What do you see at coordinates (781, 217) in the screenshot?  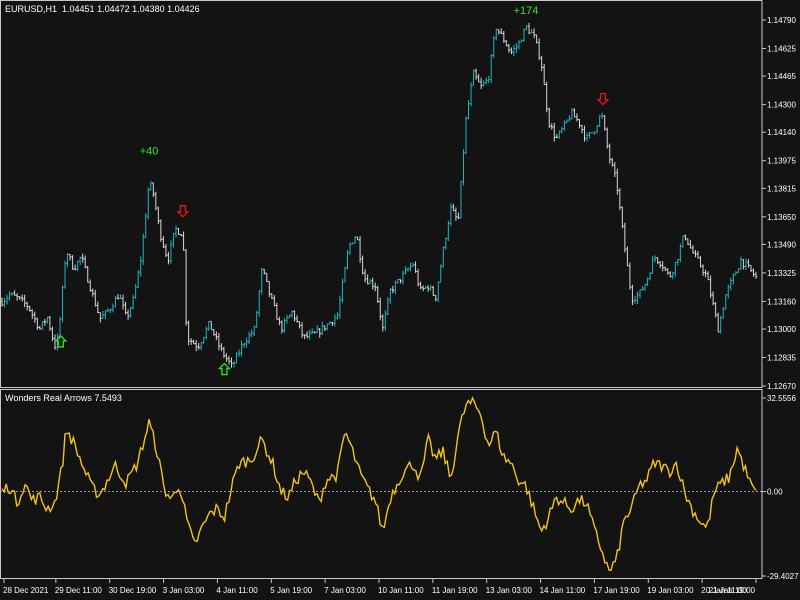 I see `y-tick-label: 1.13650` at bounding box center [781, 217].